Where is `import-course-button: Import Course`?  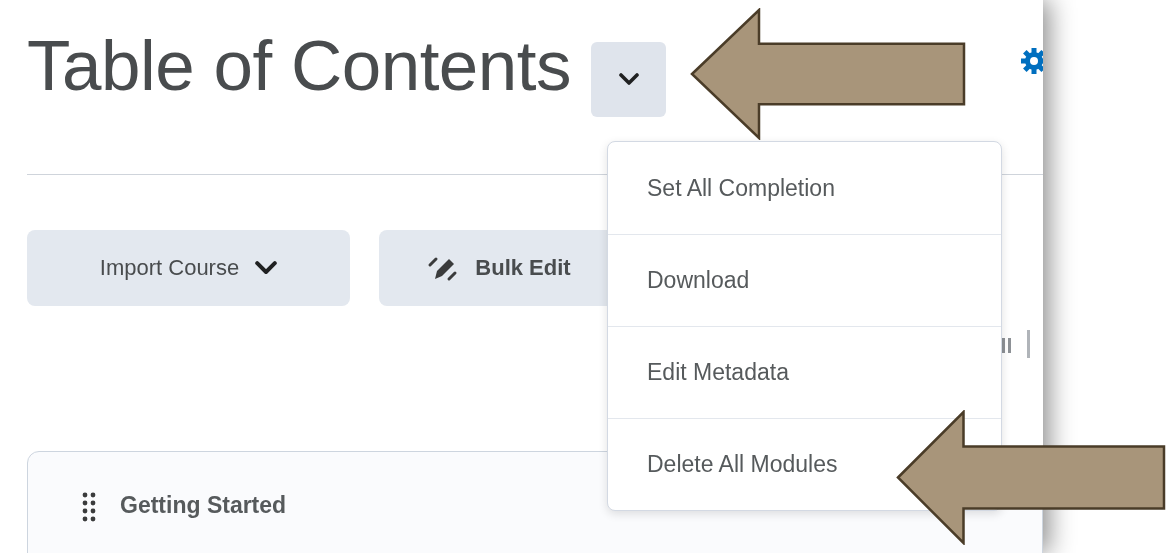 import-course-button: Import Course is located at coordinates (188, 268).